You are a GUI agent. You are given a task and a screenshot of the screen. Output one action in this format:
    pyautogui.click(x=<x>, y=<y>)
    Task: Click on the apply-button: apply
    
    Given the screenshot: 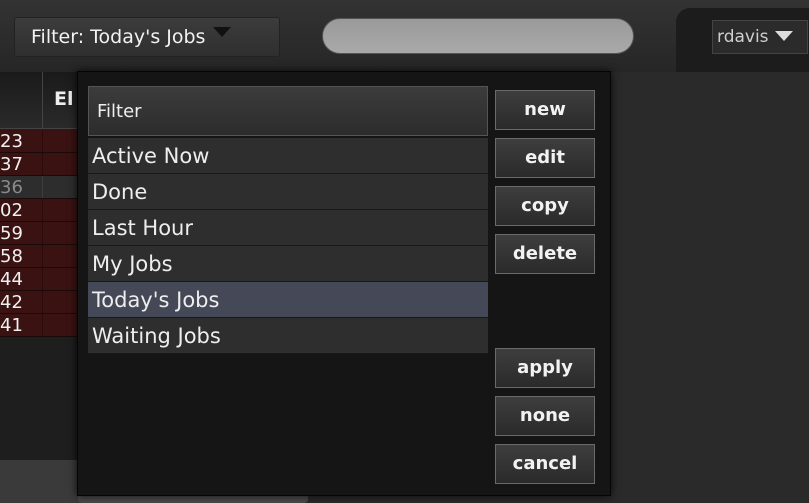 What is the action you would take?
    pyautogui.click(x=545, y=368)
    